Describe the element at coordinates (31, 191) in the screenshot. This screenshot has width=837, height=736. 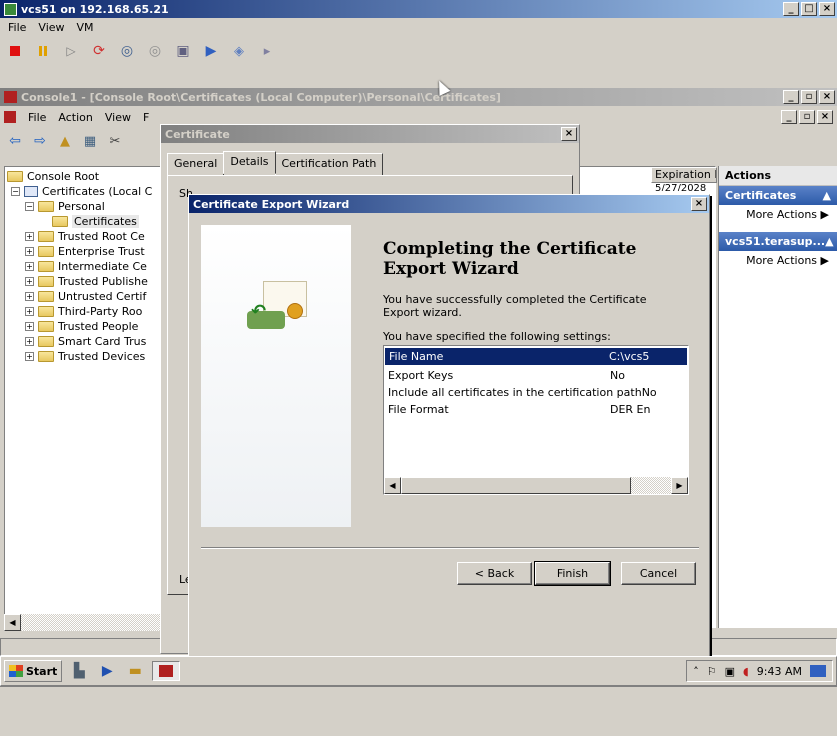
I see `certificates-snapin-icon` at that location.